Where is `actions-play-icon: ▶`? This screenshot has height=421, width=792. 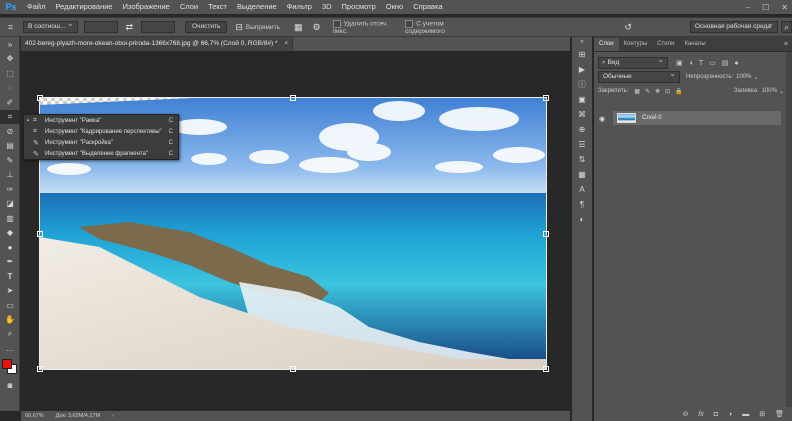
actions-play-icon: ▶ is located at coordinates (582, 69).